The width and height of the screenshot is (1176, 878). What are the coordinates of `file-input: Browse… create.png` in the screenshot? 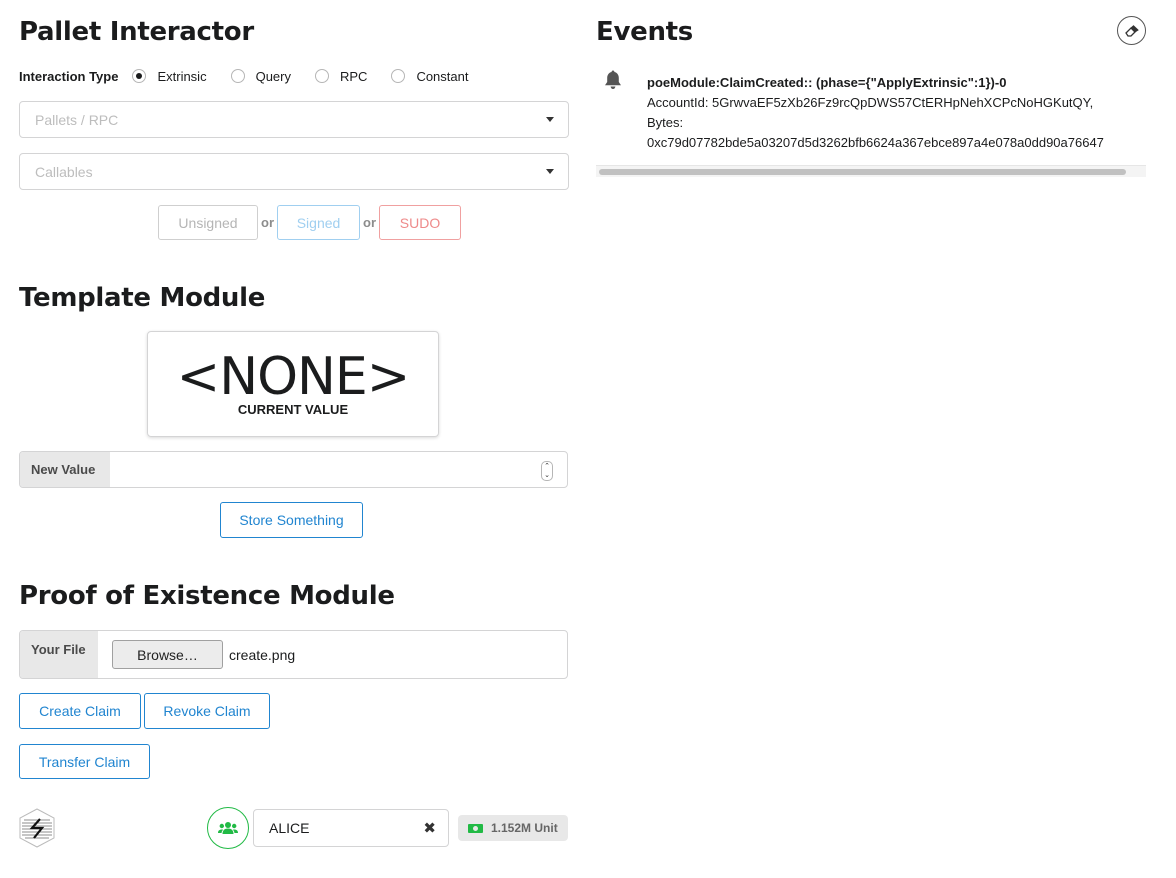 It's located at (332, 654).